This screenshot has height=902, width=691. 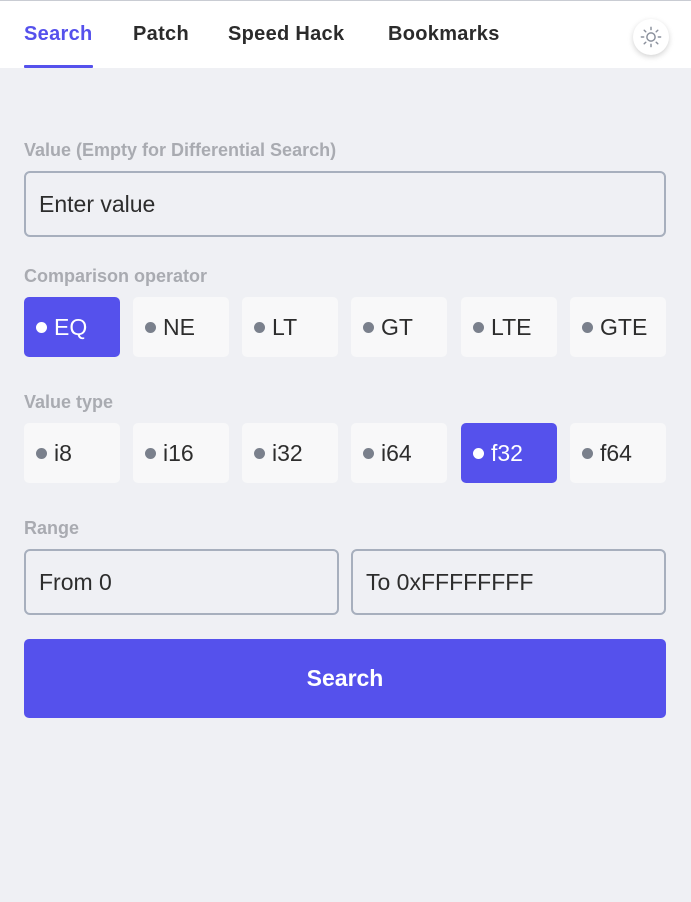 I want to click on operator-lte-option: LTE, so click(x=509, y=327).